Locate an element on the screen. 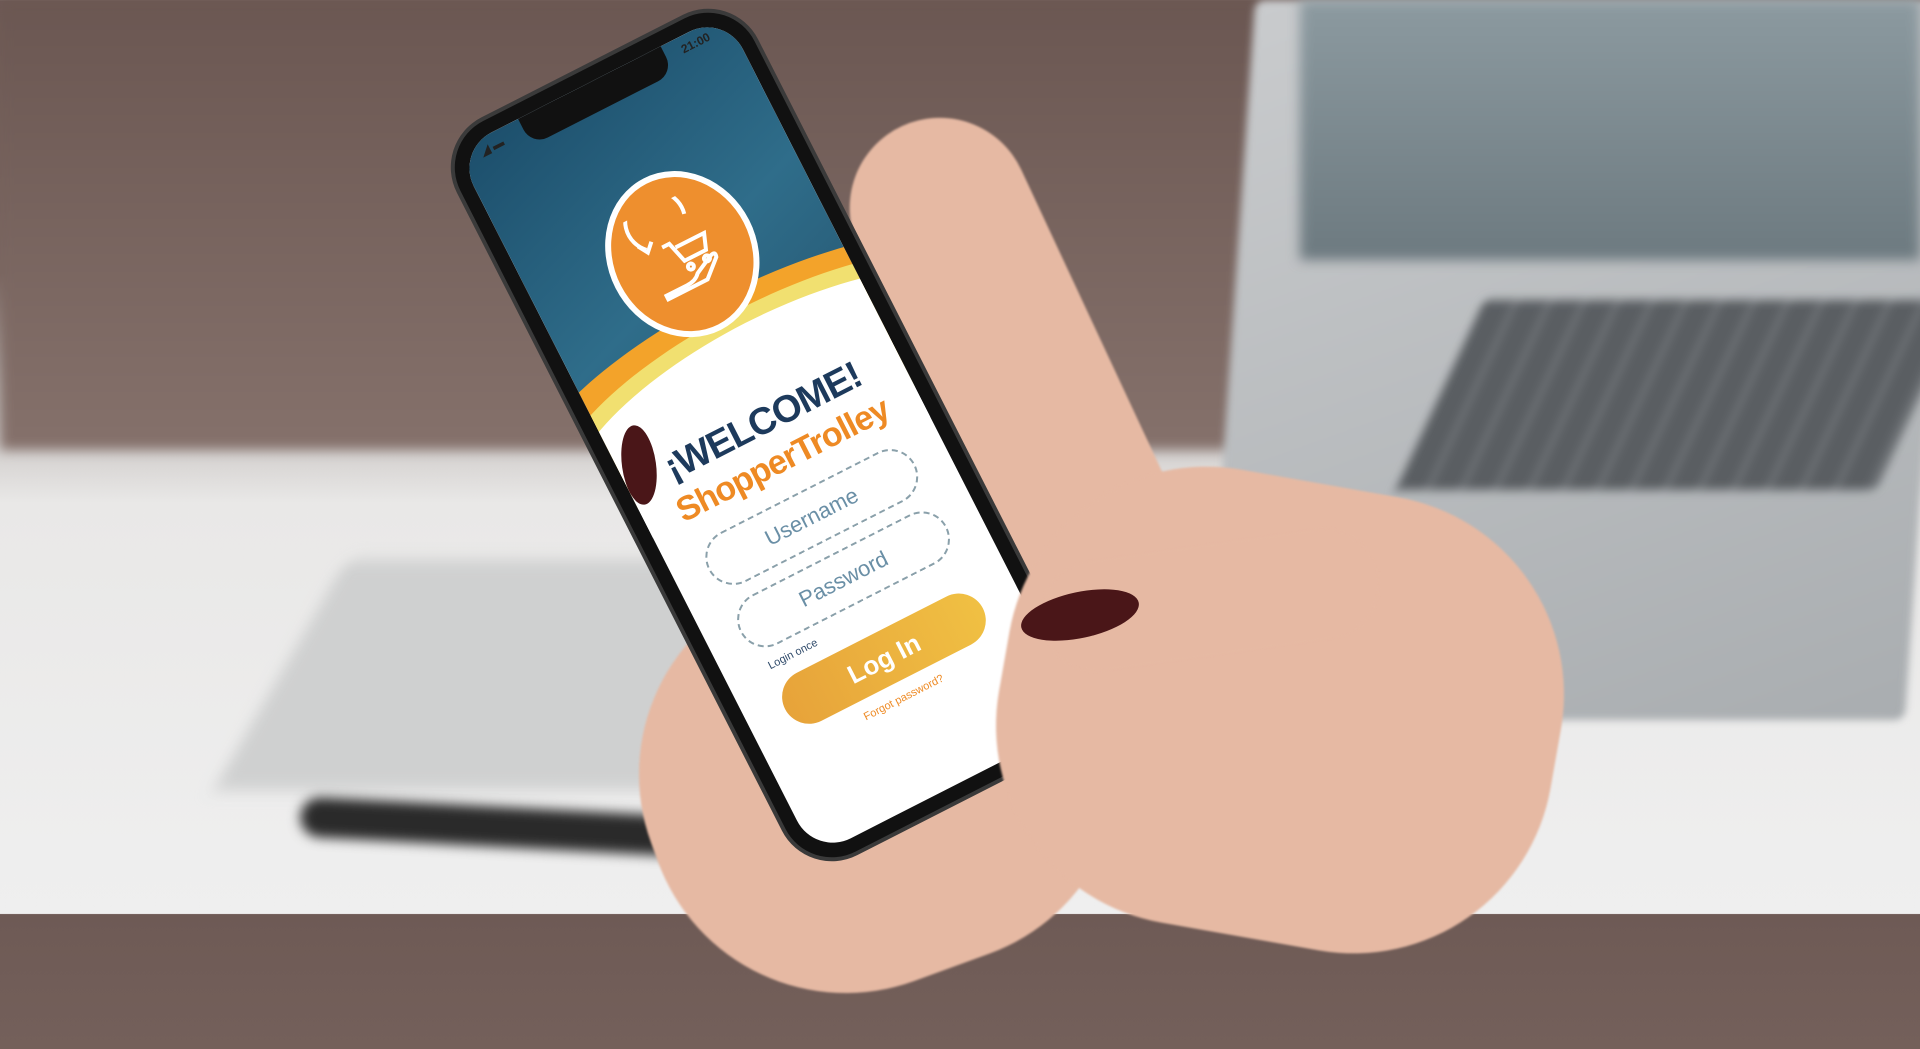  shopping-cart-hand-icon is located at coordinates (671, 246).